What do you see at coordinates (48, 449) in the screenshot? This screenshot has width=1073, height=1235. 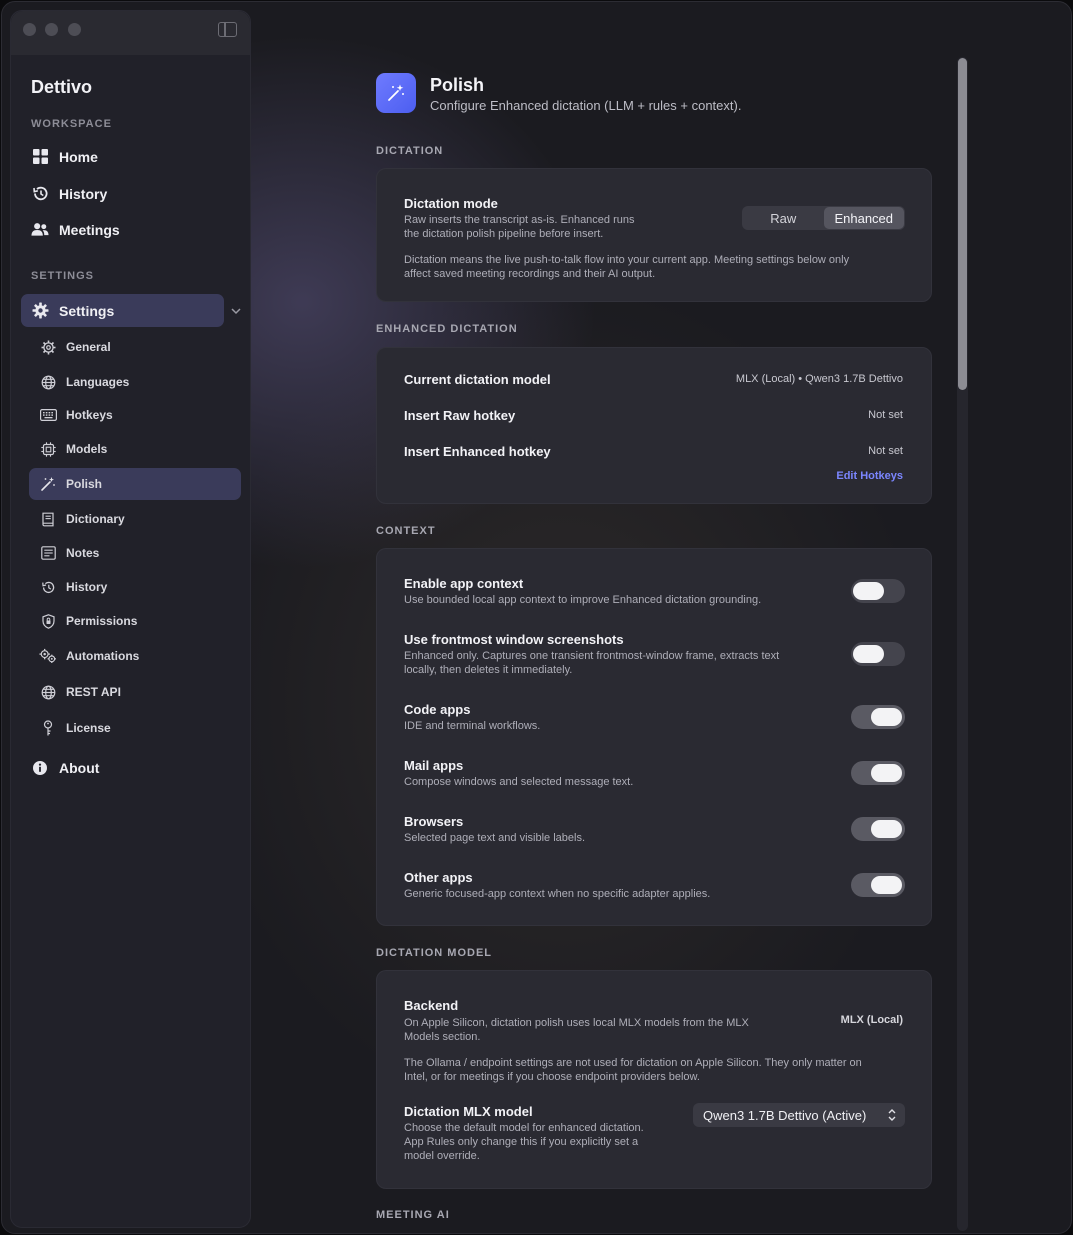 I see `chip-icon` at bounding box center [48, 449].